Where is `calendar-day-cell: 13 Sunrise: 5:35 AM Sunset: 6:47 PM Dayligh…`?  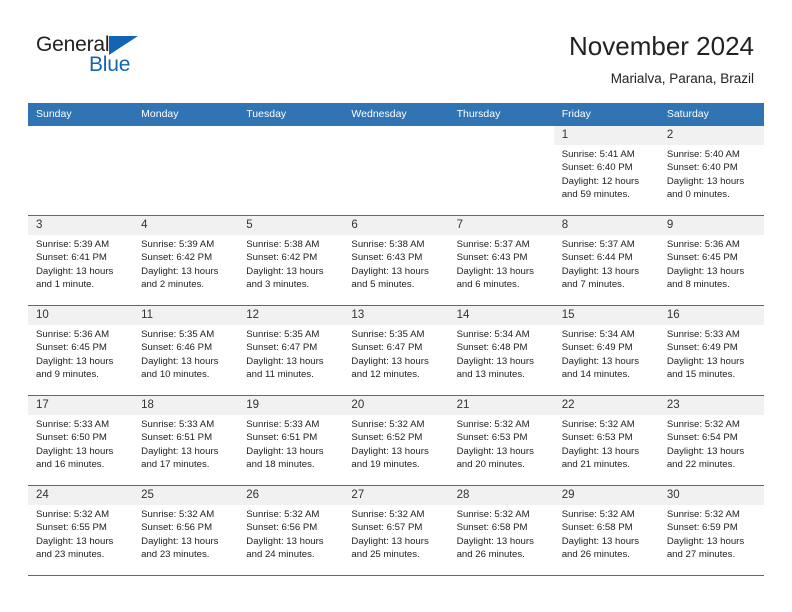
calendar-day-cell: 13 Sunrise: 5:35 AM Sunset: 6:47 PM Dayligh… is located at coordinates (396, 350).